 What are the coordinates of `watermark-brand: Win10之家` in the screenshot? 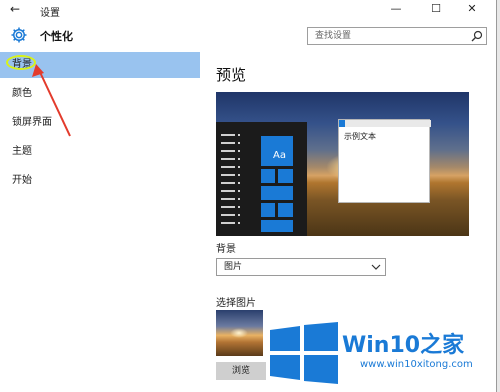 It's located at (403, 343).